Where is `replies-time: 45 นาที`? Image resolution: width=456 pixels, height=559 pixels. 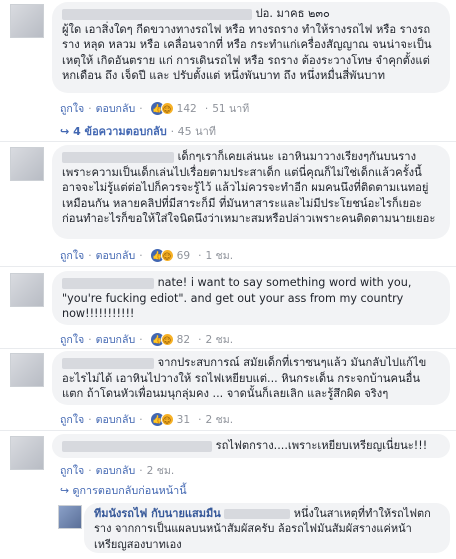
replies-time: 45 นาที is located at coordinates (197, 131).